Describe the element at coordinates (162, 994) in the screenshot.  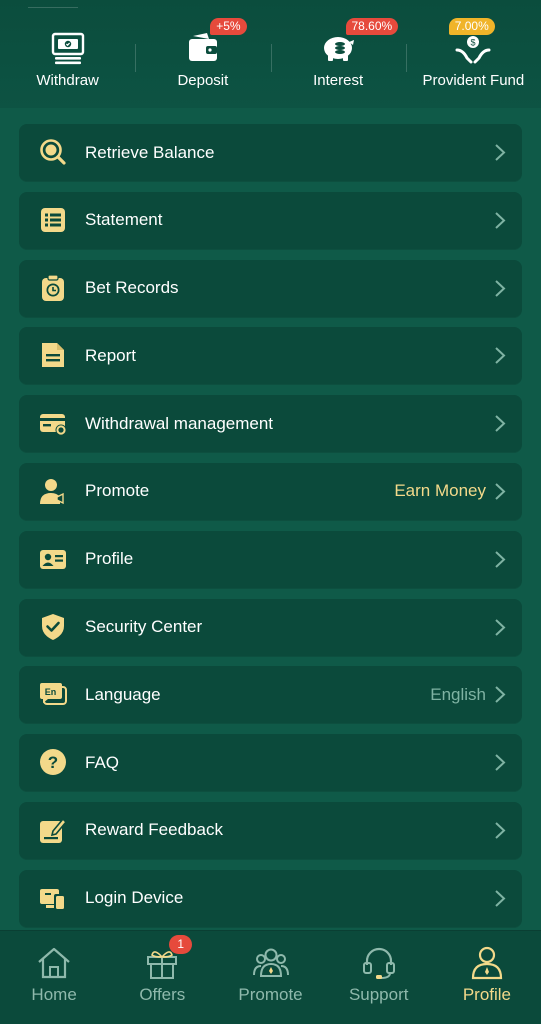
I see `nav-label: Offers` at that location.